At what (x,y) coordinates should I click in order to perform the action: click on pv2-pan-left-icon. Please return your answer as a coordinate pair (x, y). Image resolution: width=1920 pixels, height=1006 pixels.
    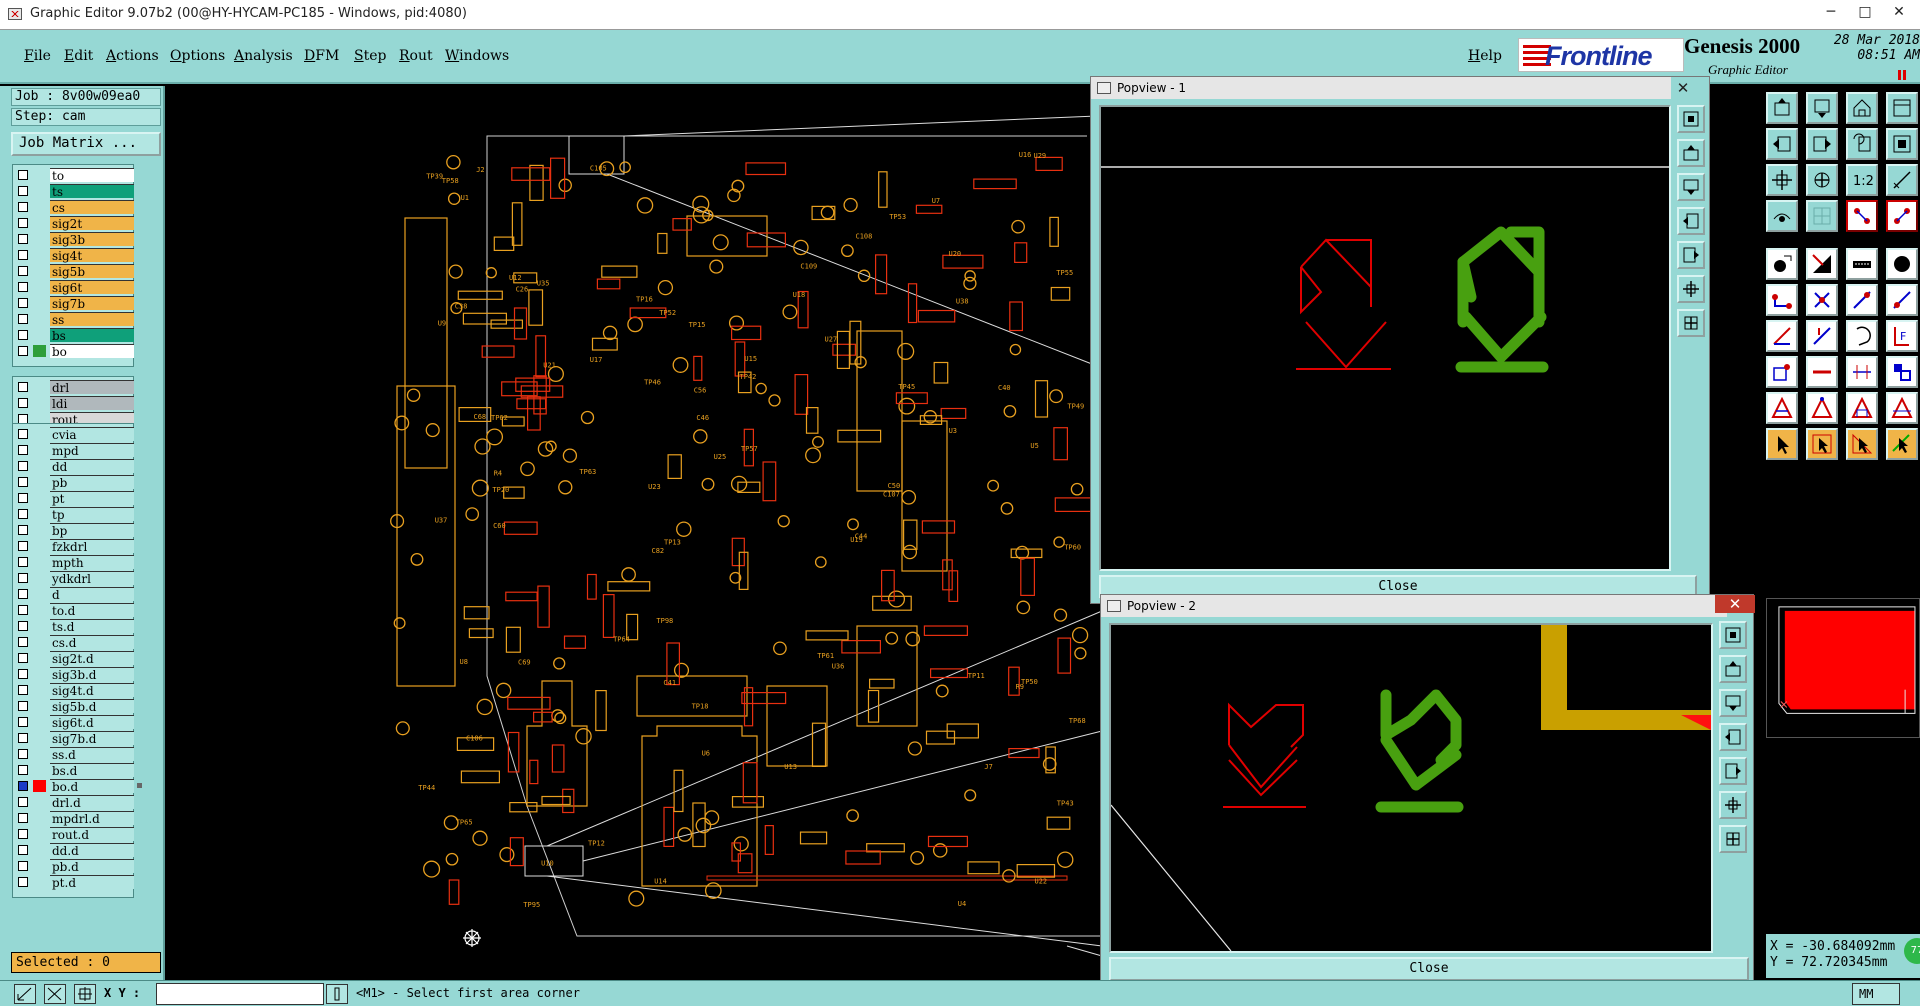
    Looking at the image, I should click on (1733, 737).